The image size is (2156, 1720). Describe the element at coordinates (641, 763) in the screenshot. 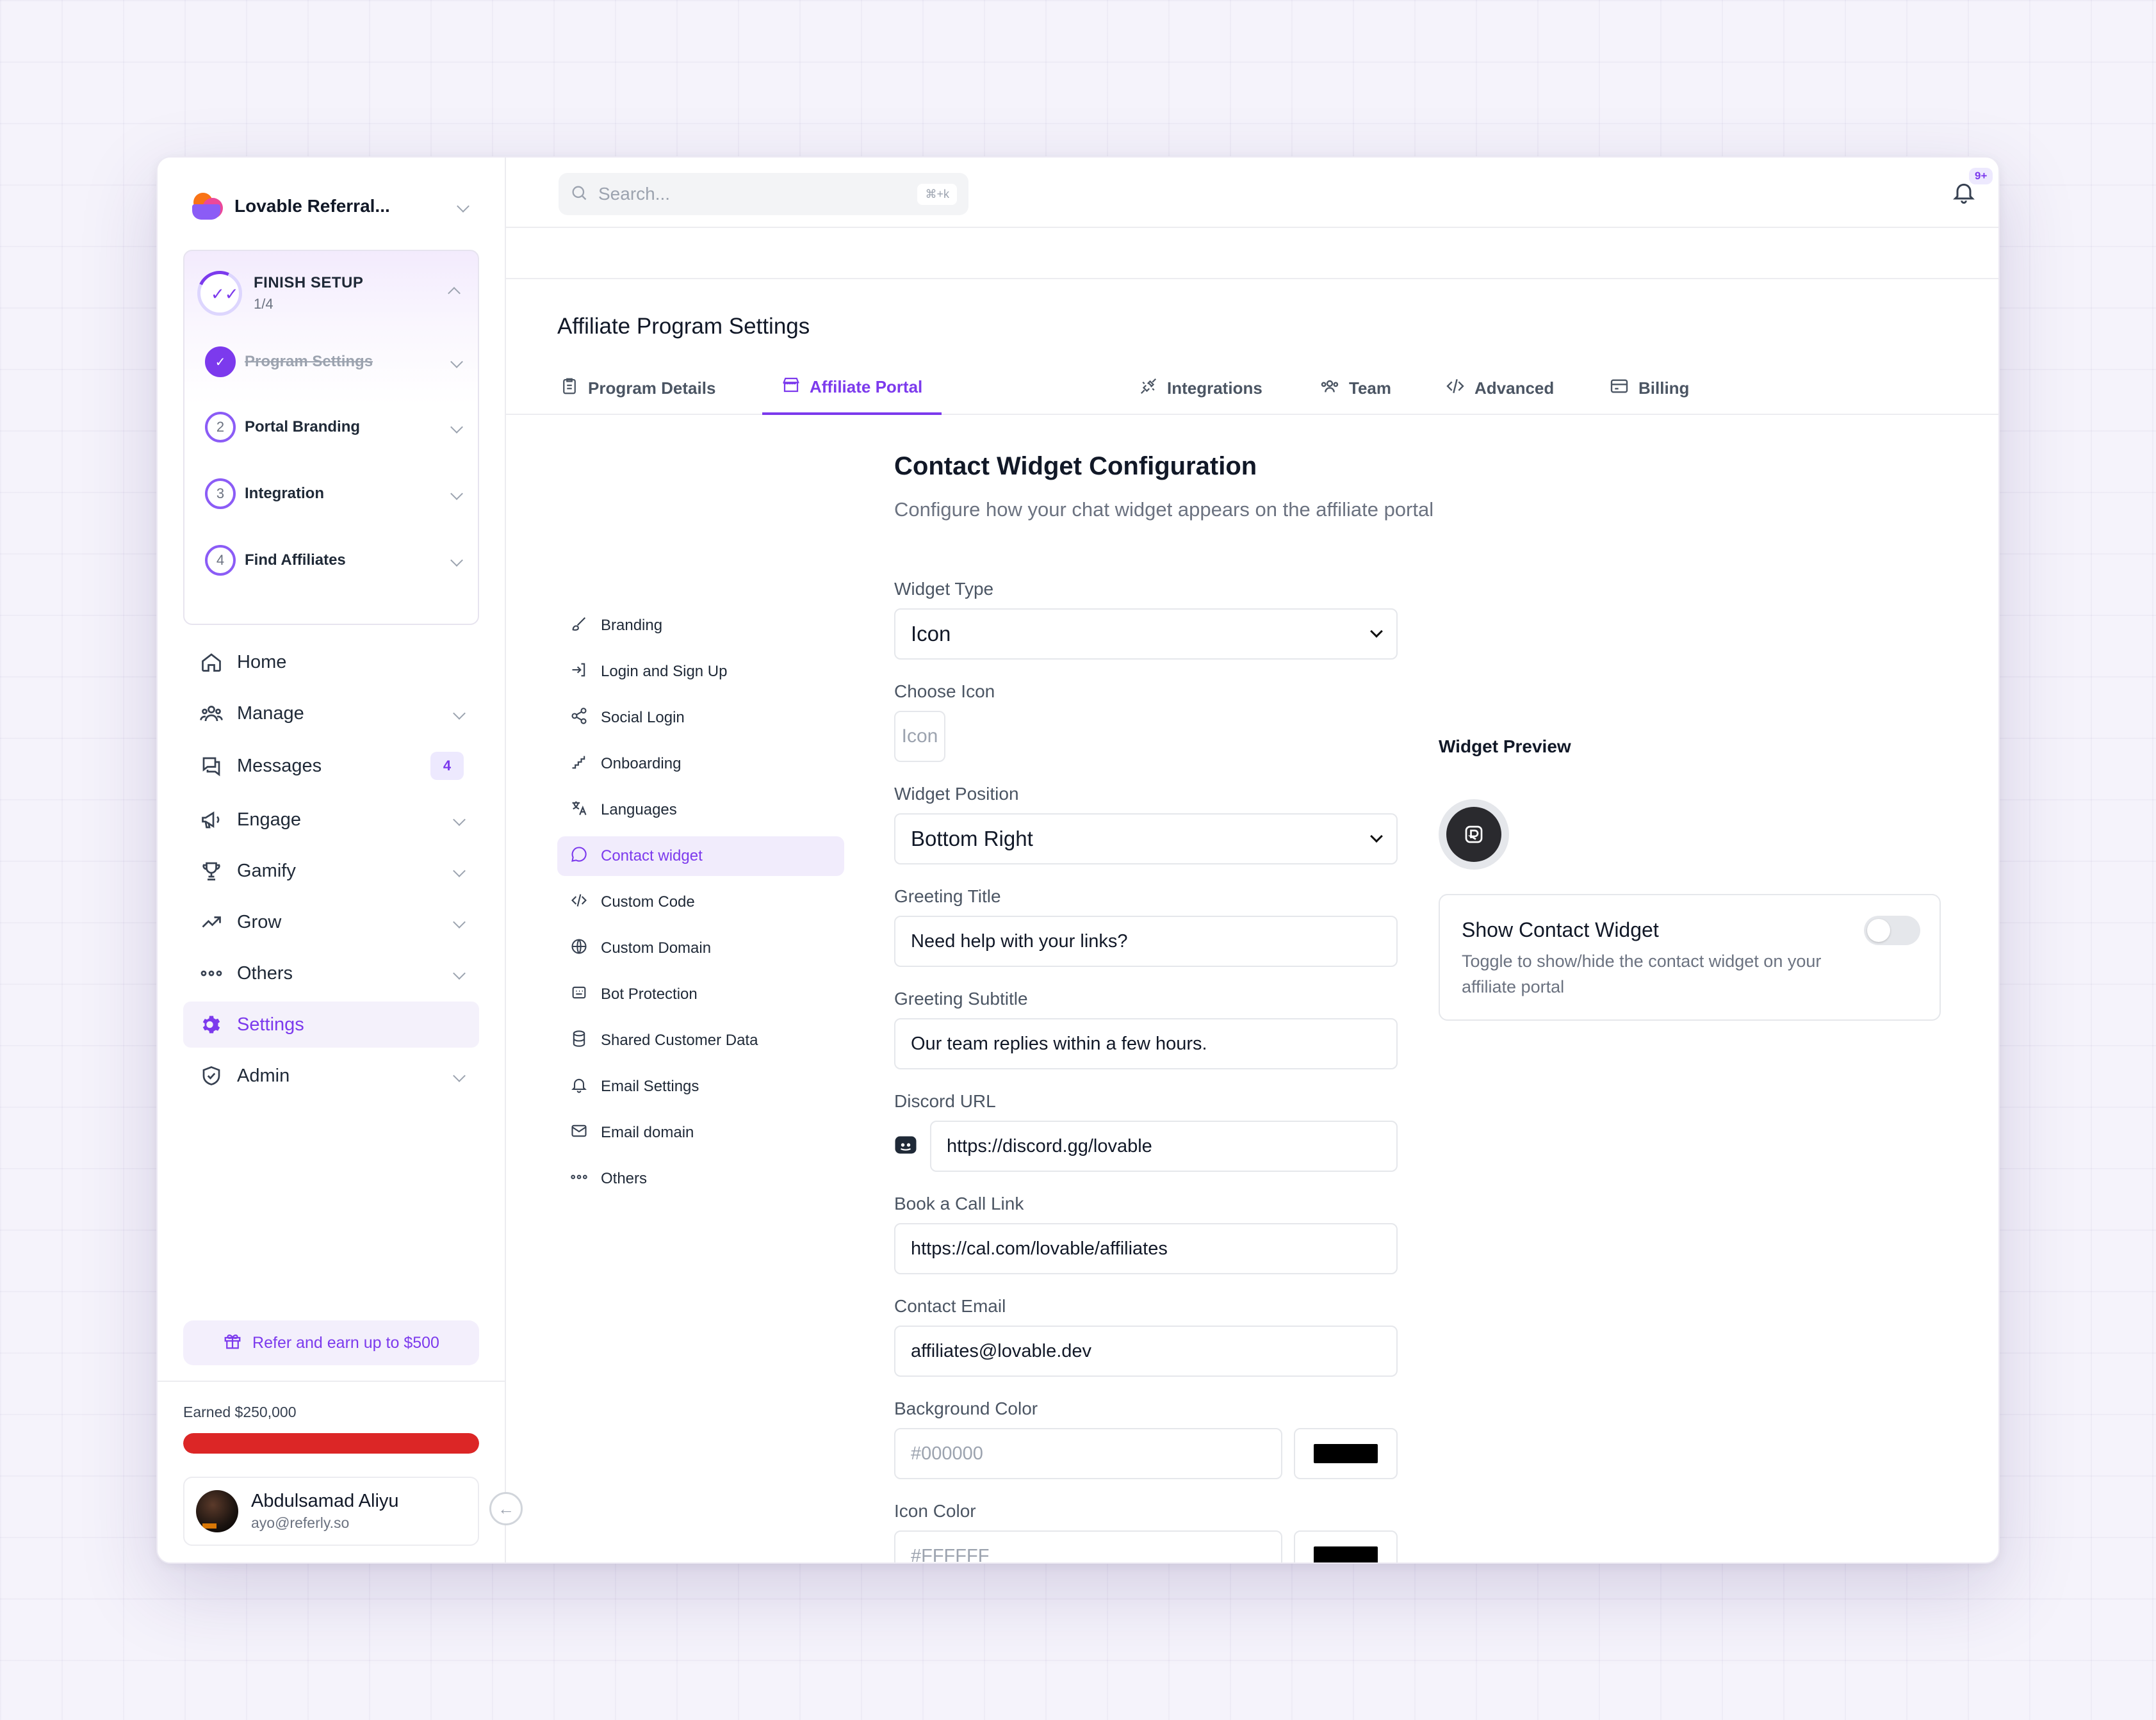

I see `subnav-label: Onboarding` at that location.